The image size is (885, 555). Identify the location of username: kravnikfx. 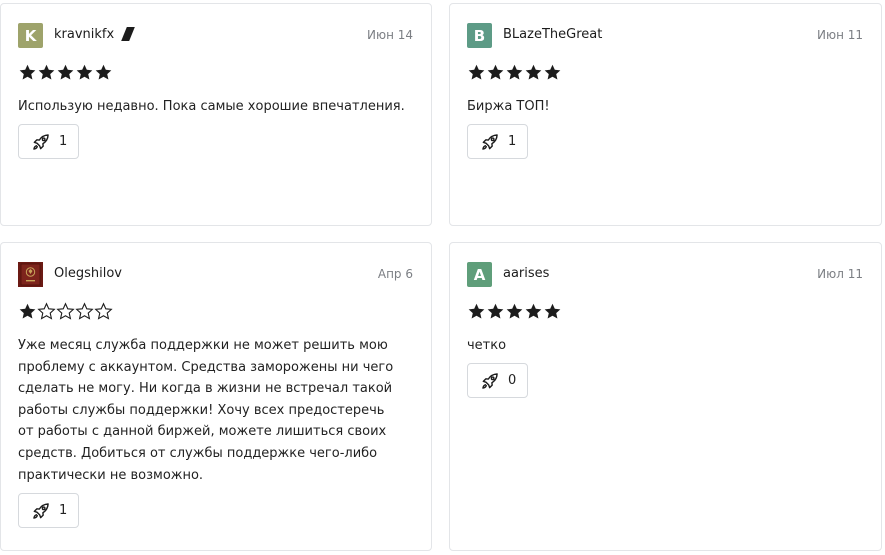
(95, 34).